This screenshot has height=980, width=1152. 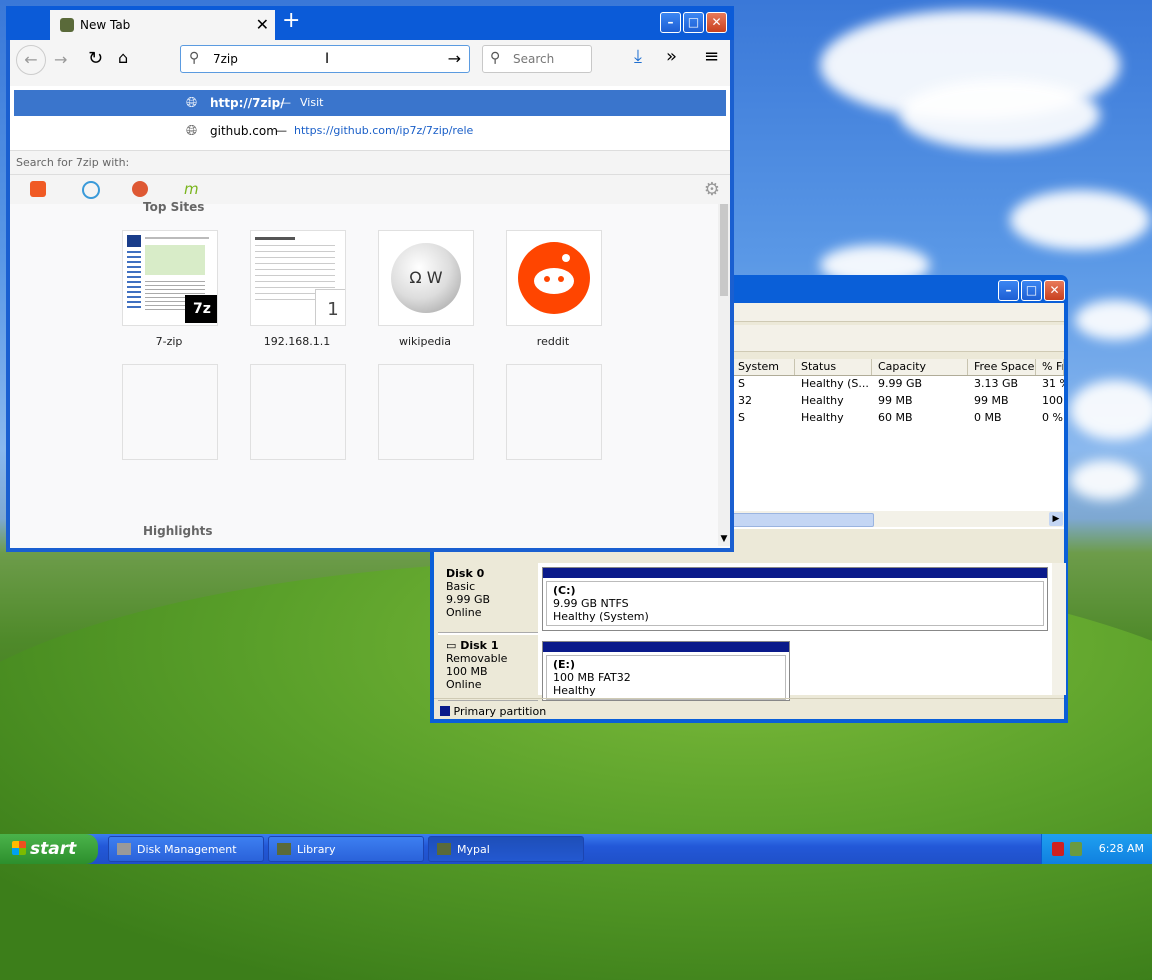 I want to click on column-header-system: System, so click(x=763, y=367).